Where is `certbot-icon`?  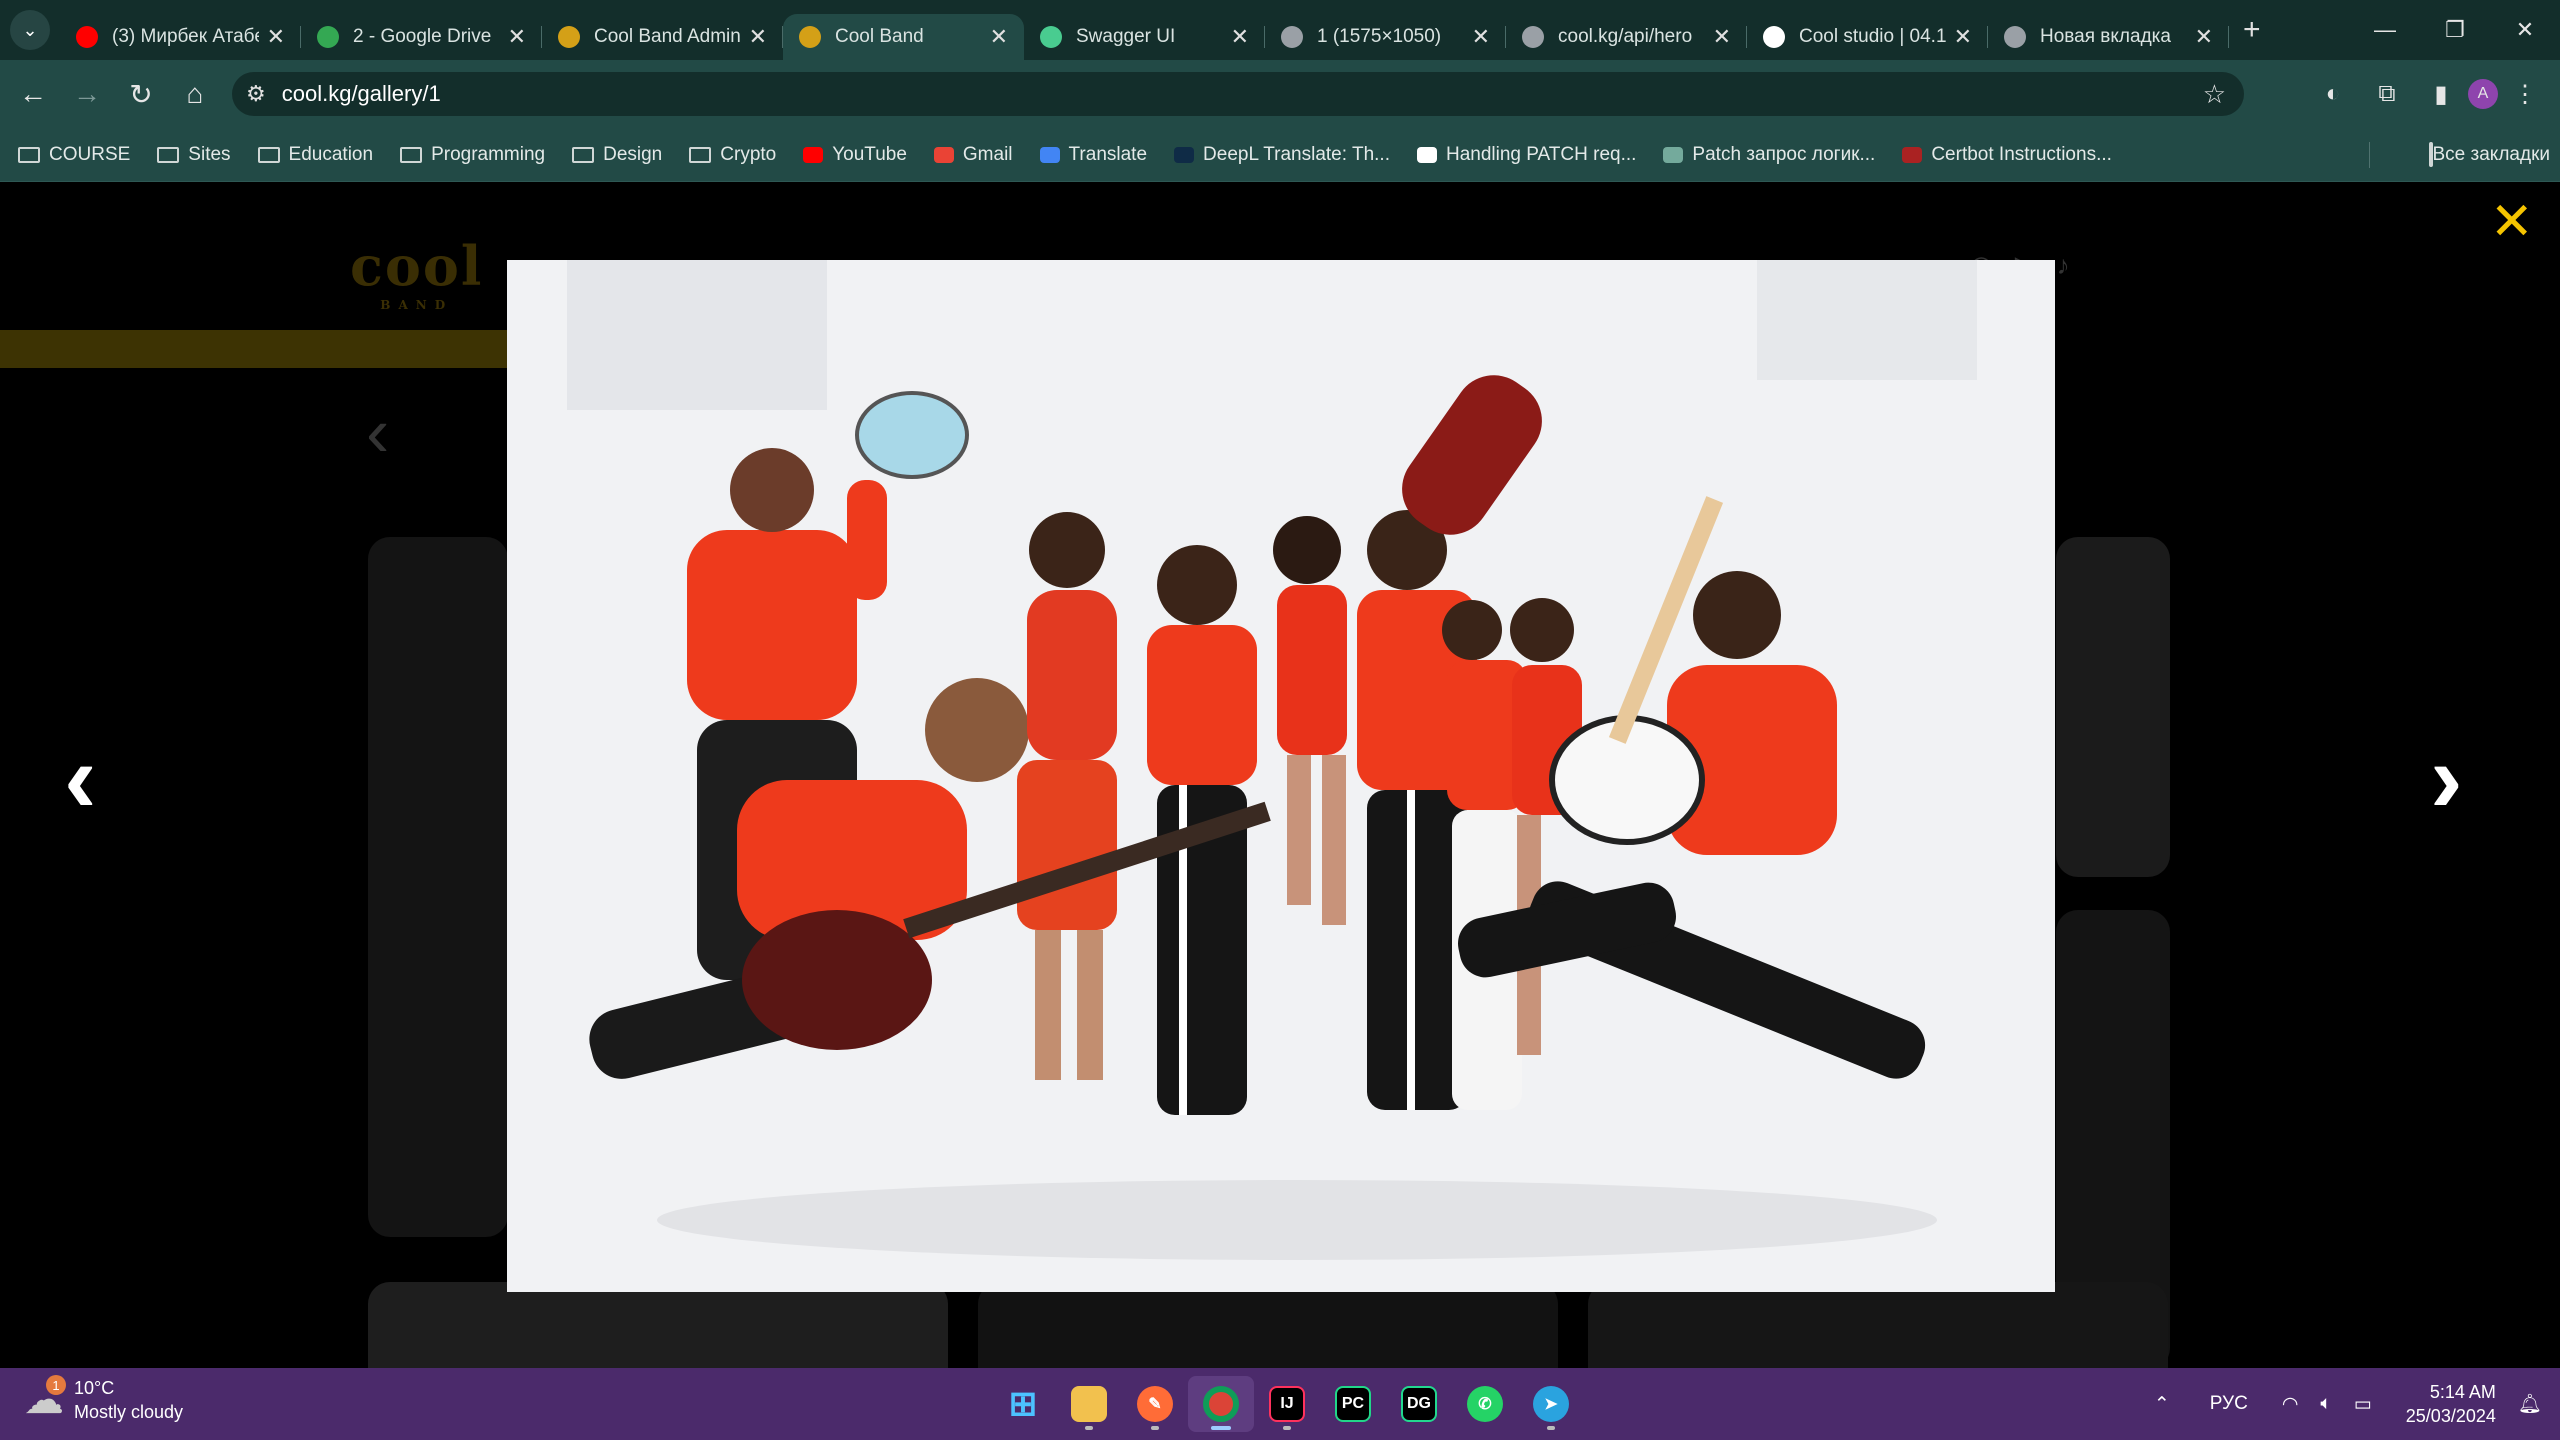 certbot-icon is located at coordinates (1912, 154).